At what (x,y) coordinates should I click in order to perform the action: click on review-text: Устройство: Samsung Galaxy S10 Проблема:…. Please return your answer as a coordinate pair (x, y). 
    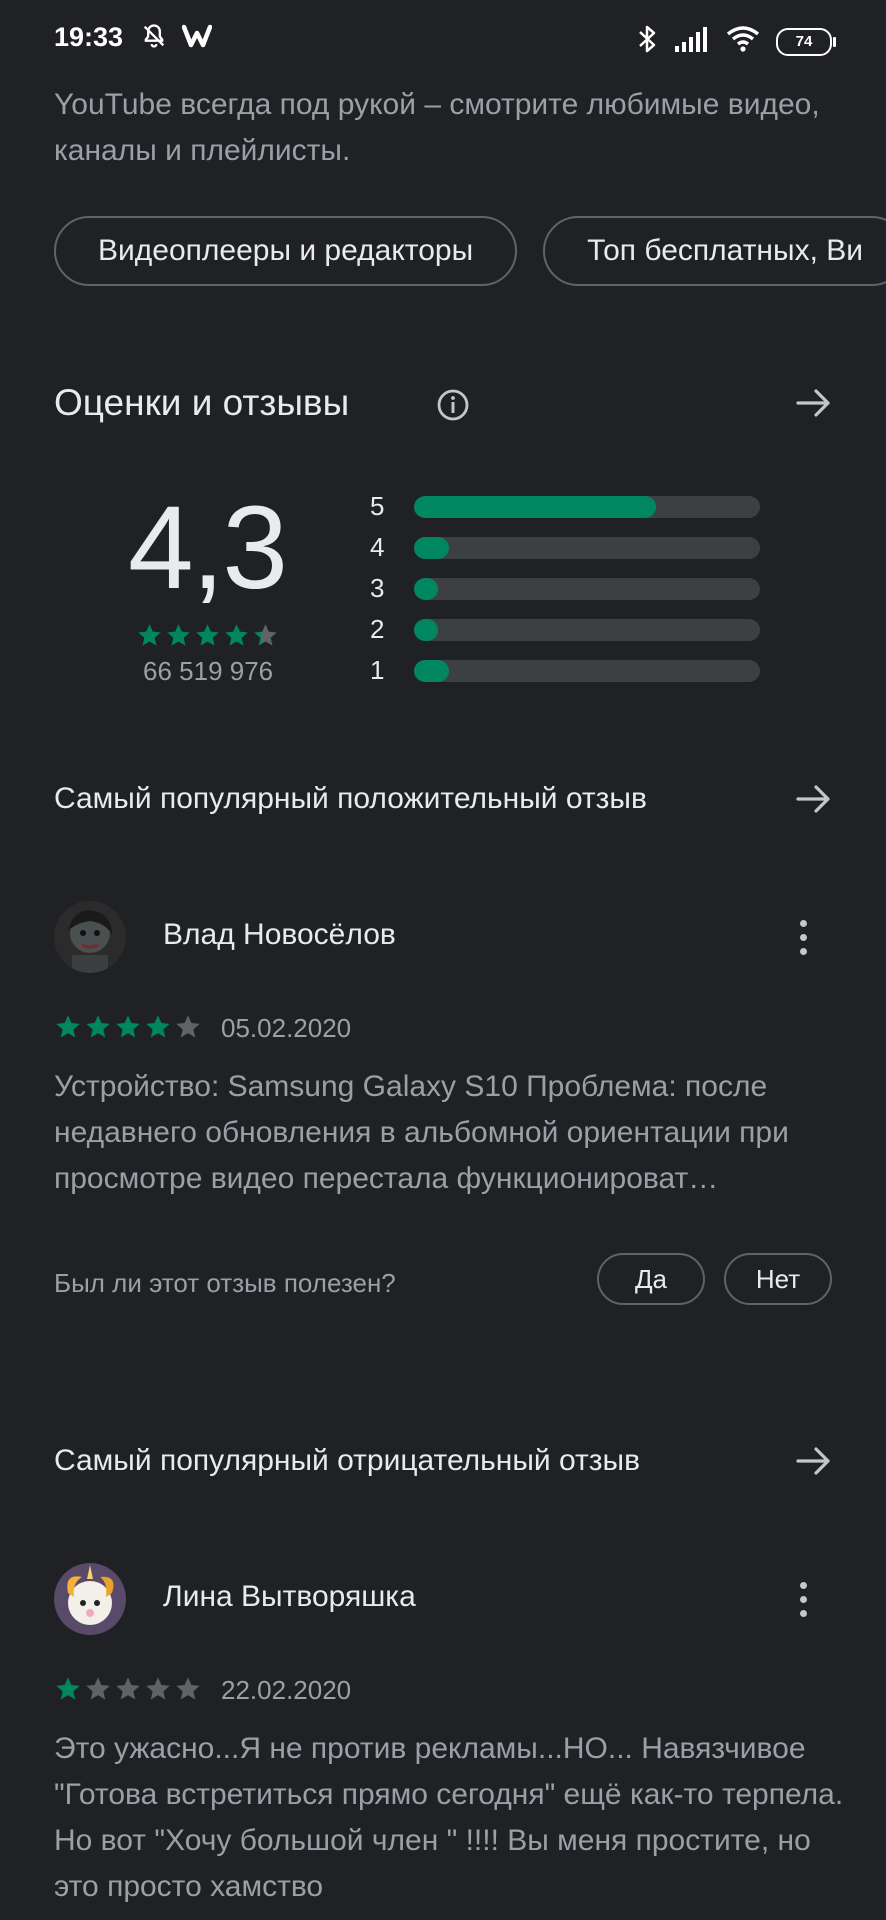
    Looking at the image, I should click on (449, 1133).